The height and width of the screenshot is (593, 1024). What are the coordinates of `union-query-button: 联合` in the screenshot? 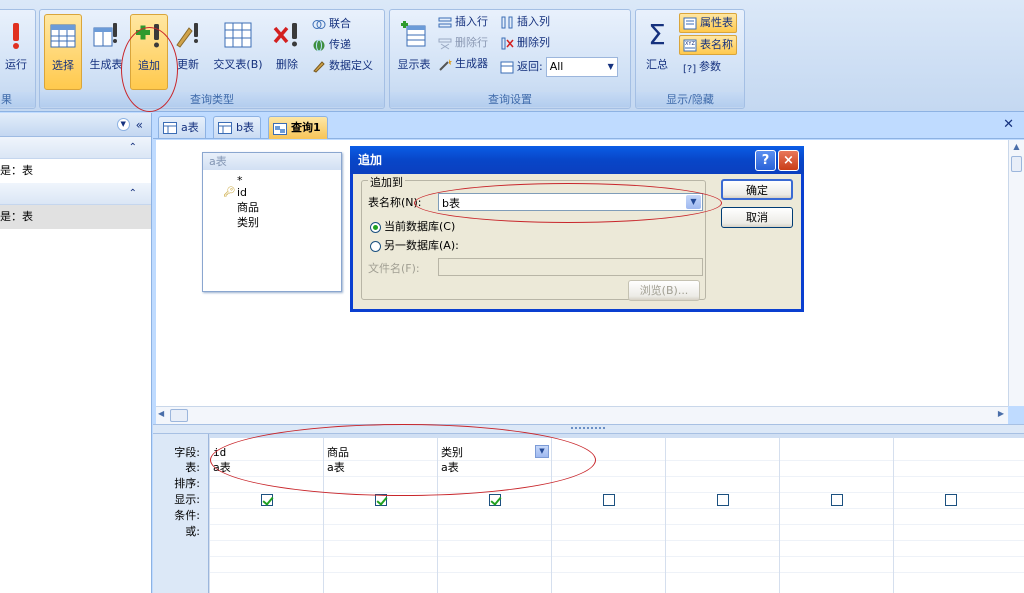 It's located at (331, 24).